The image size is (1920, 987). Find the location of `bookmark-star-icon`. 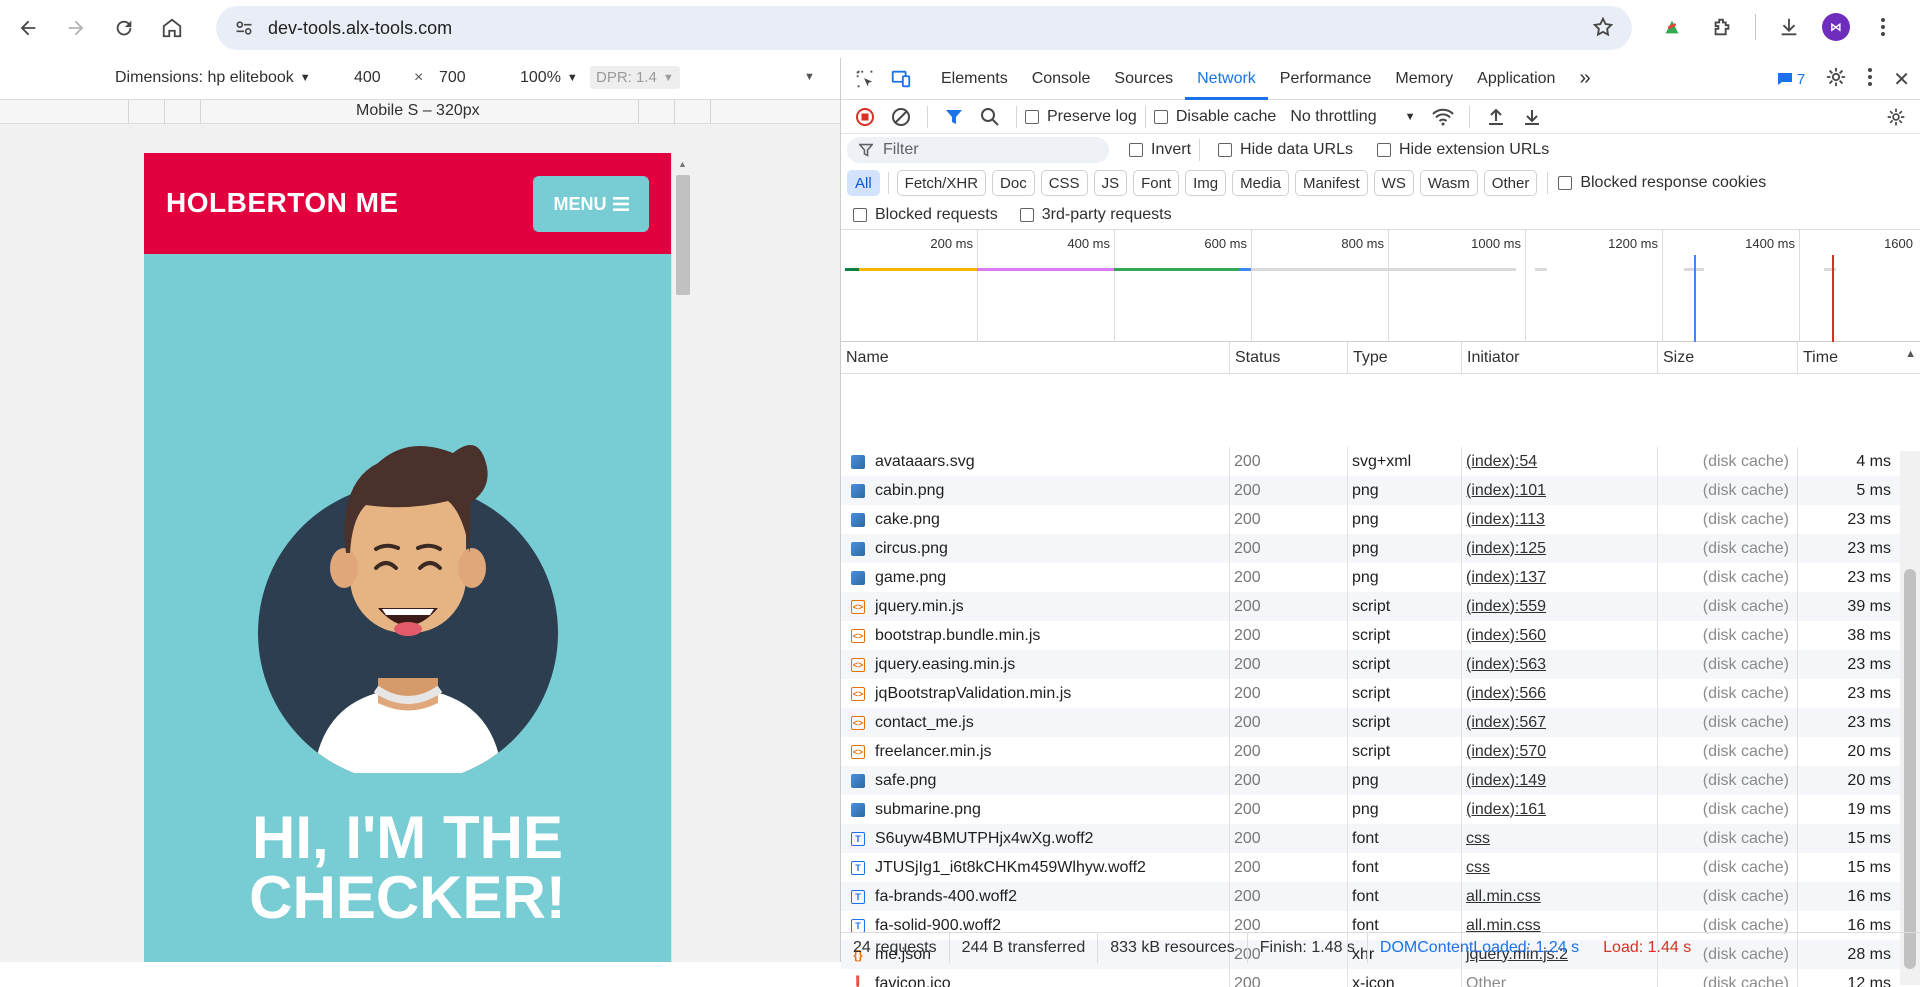

bookmark-star-icon is located at coordinates (1603, 29).